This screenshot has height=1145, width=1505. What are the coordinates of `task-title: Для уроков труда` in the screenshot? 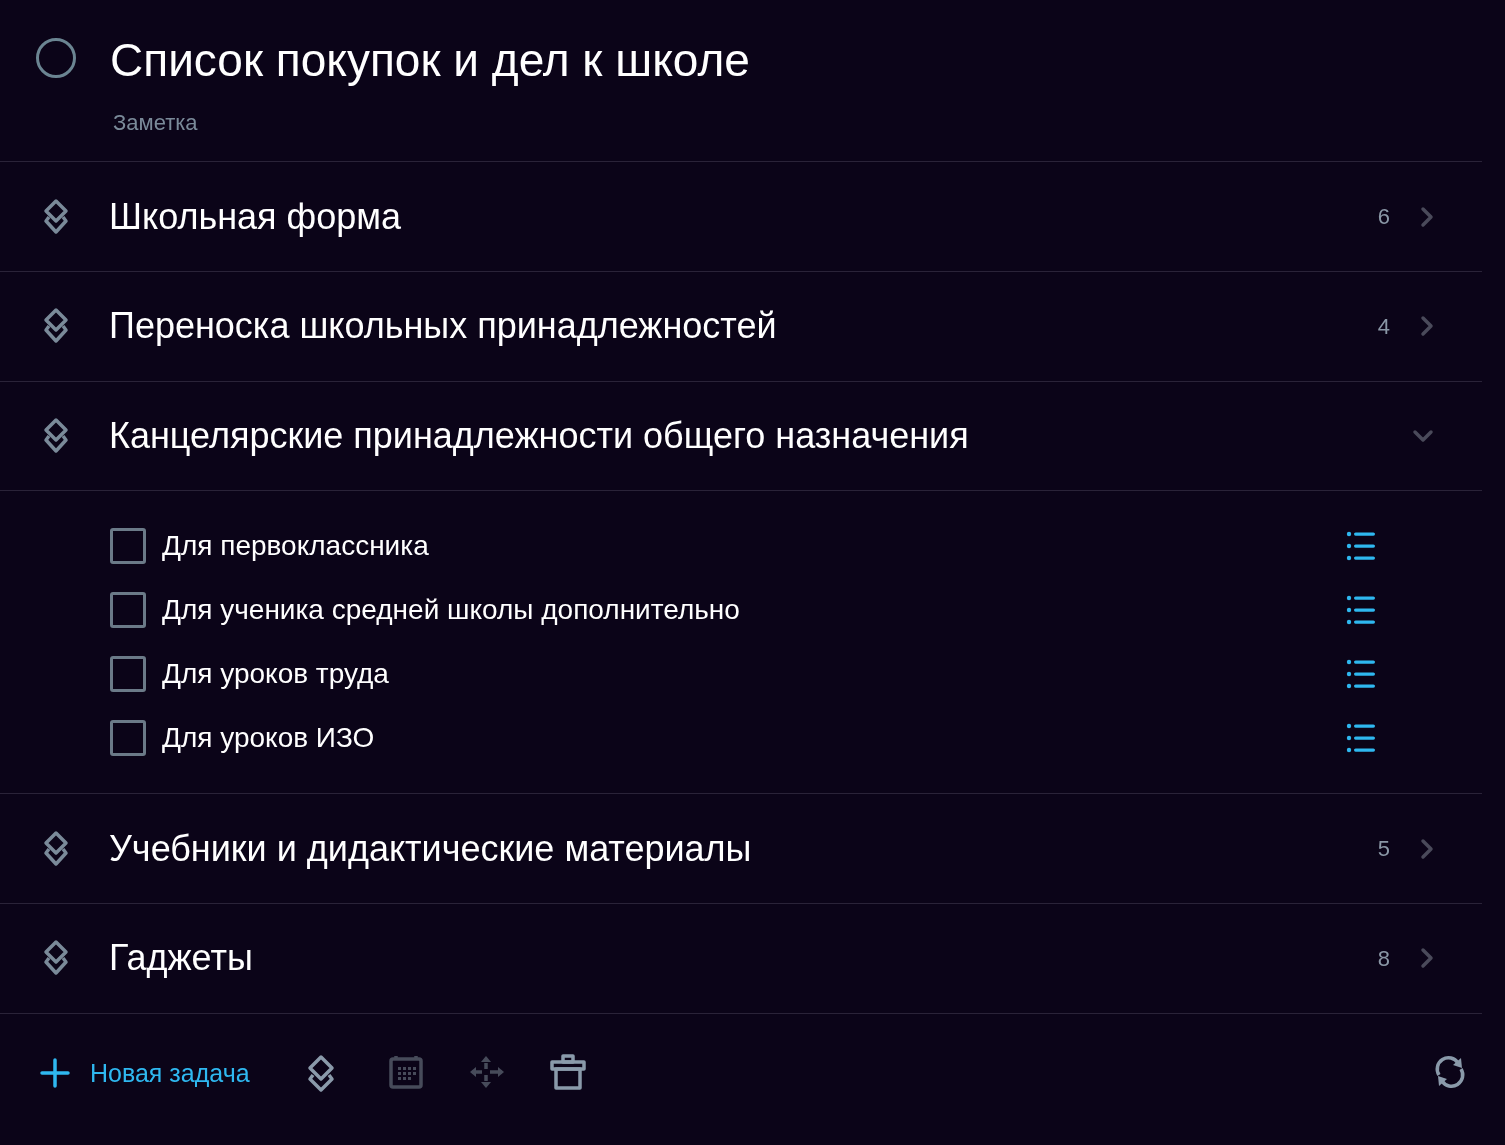 It's located at (276, 674).